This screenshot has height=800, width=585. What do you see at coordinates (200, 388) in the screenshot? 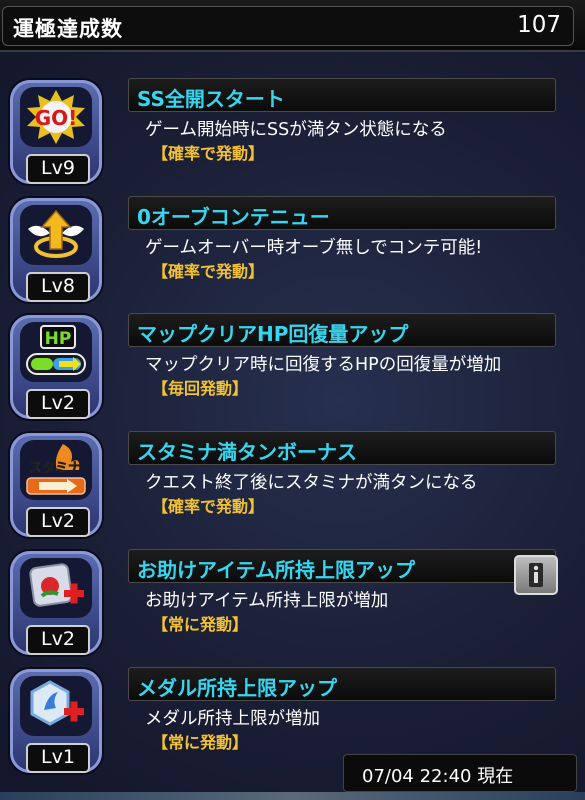
I see `ability-trigger: 【毎回発動】` at bounding box center [200, 388].